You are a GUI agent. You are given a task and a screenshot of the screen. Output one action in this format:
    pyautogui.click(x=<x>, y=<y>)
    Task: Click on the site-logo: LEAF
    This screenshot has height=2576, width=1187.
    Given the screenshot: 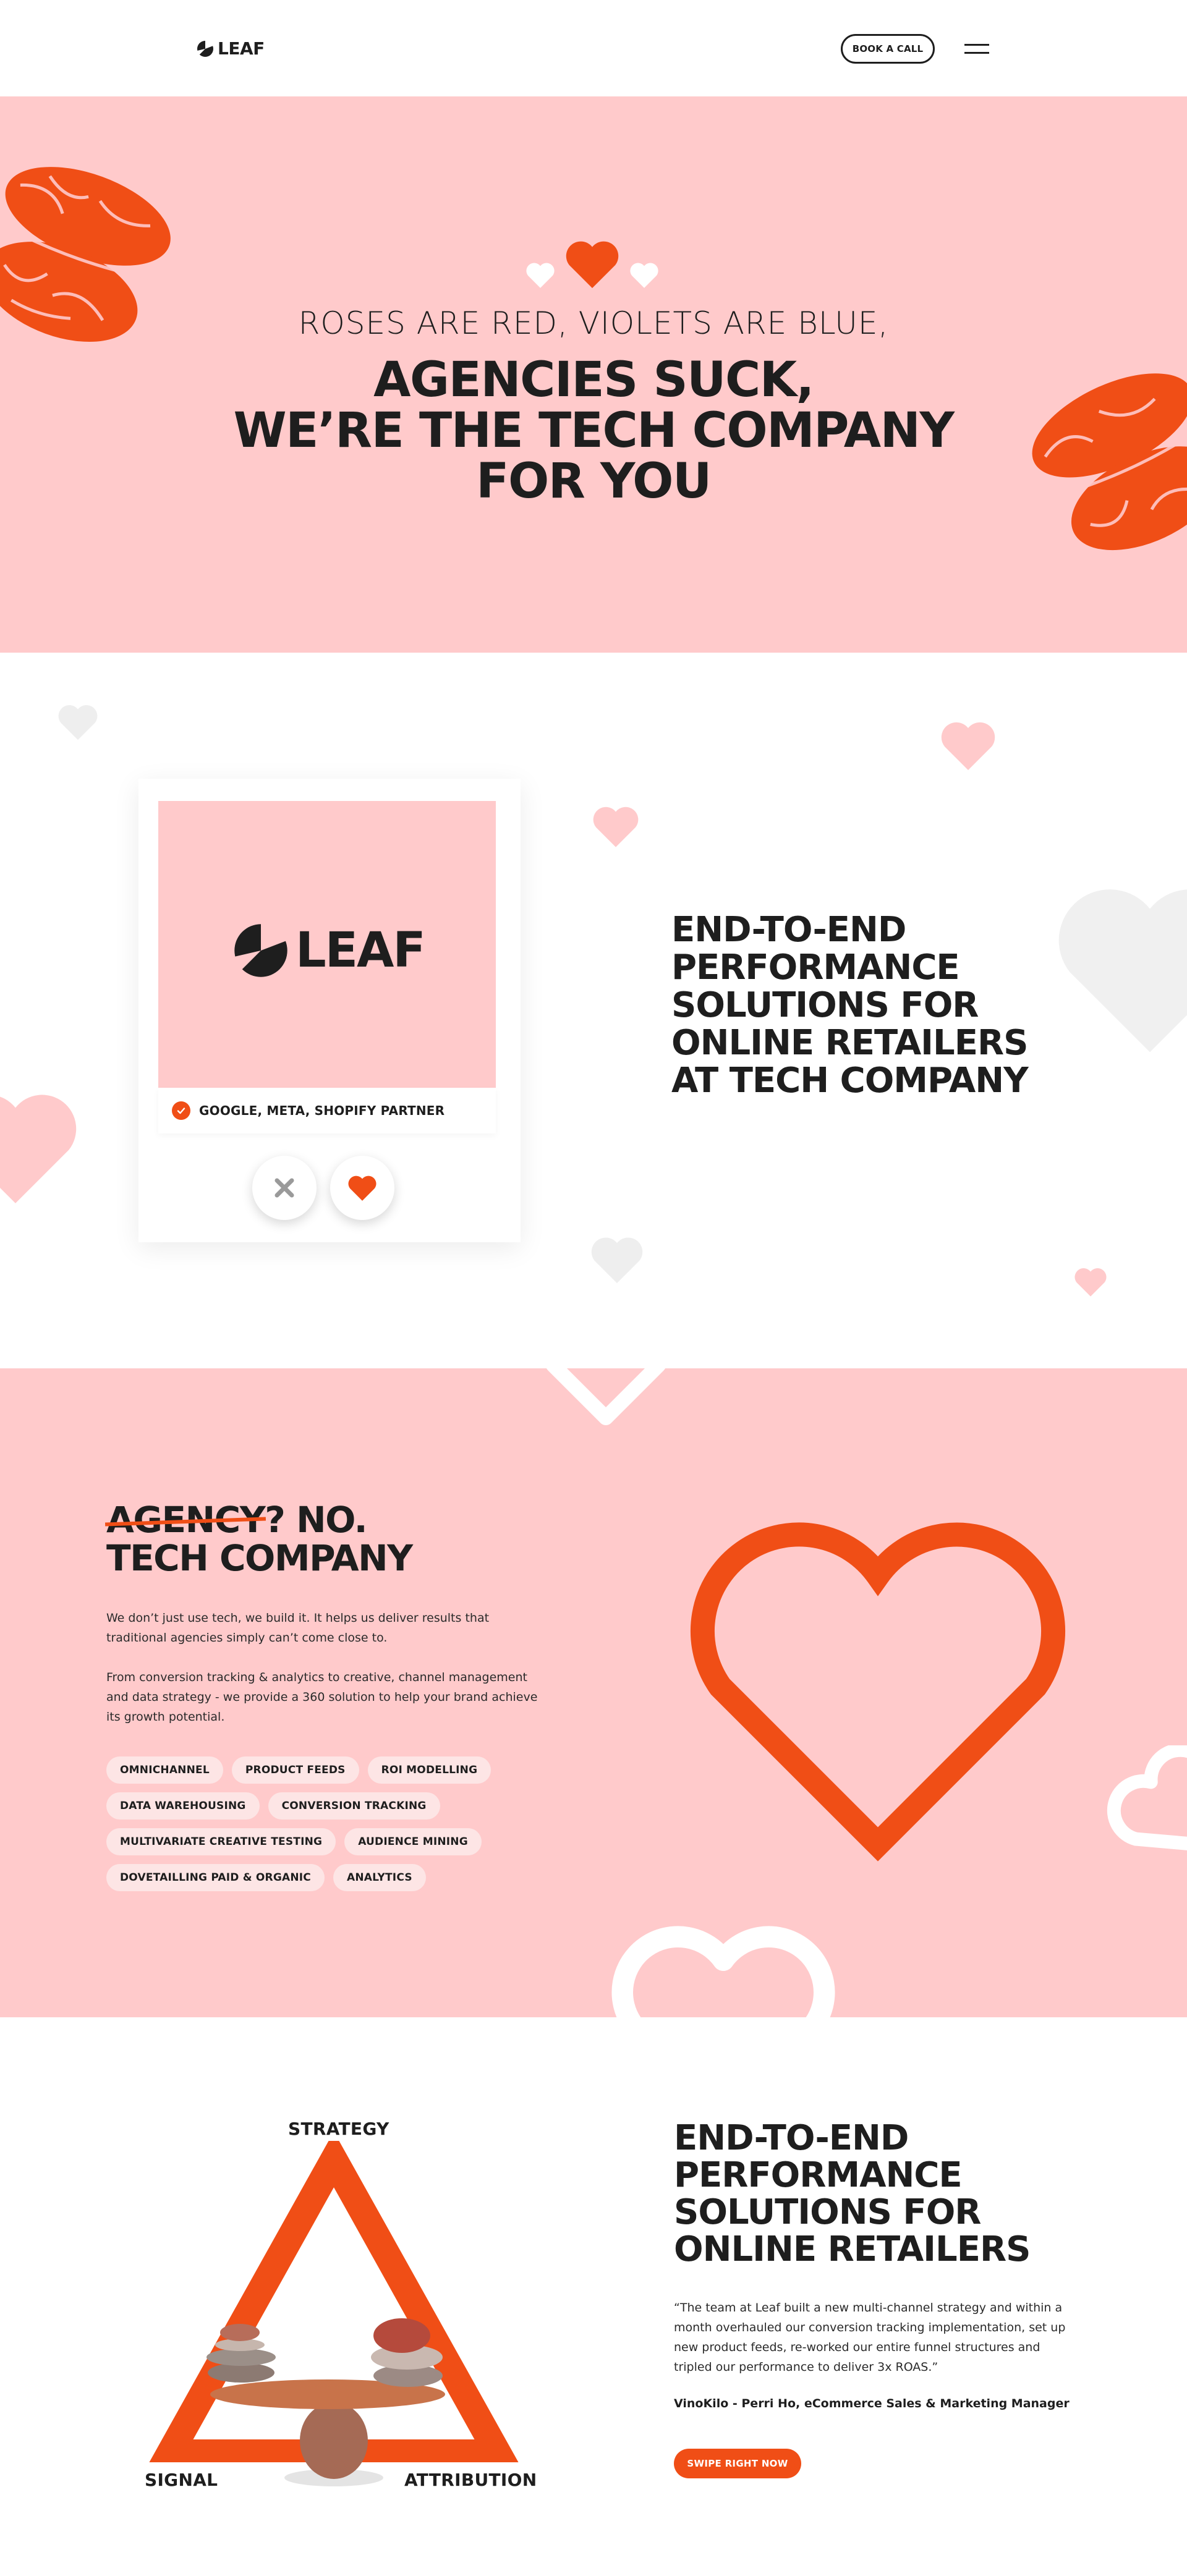 What is the action you would take?
    pyautogui.click(x=231, y=48)
    